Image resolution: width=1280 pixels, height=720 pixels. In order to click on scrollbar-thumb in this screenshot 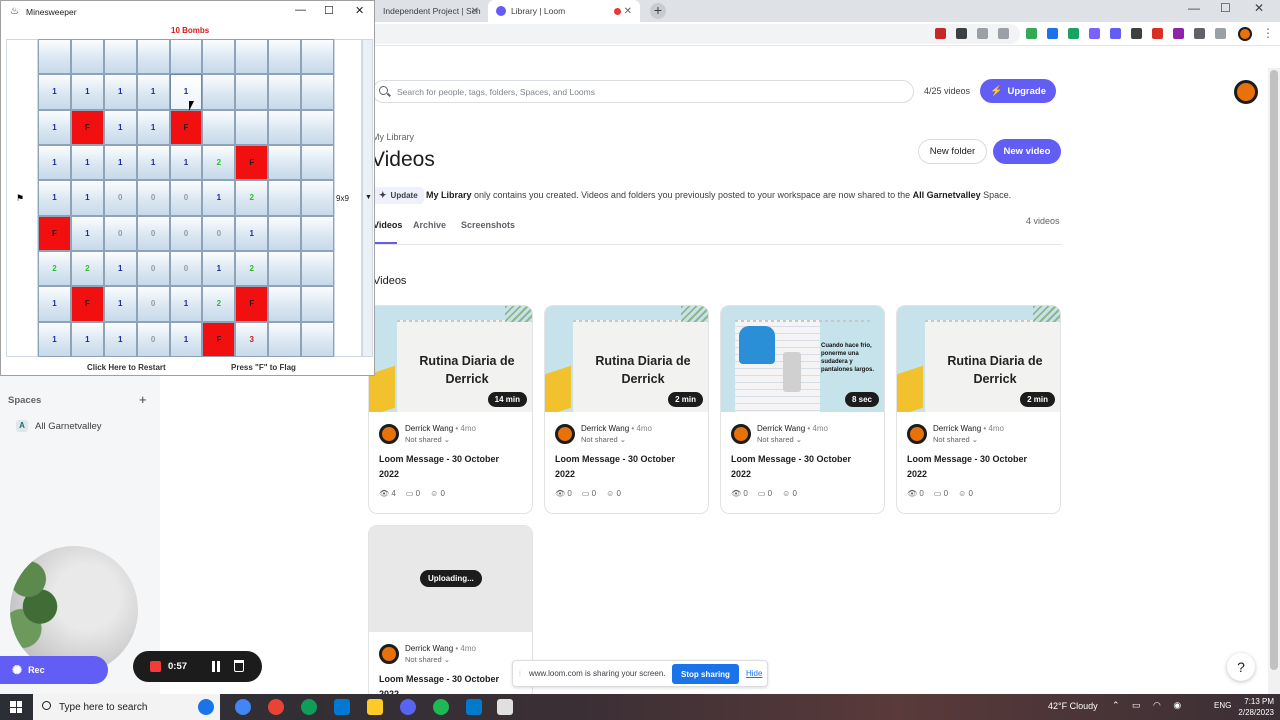, I will do `click(1274, 370)`.